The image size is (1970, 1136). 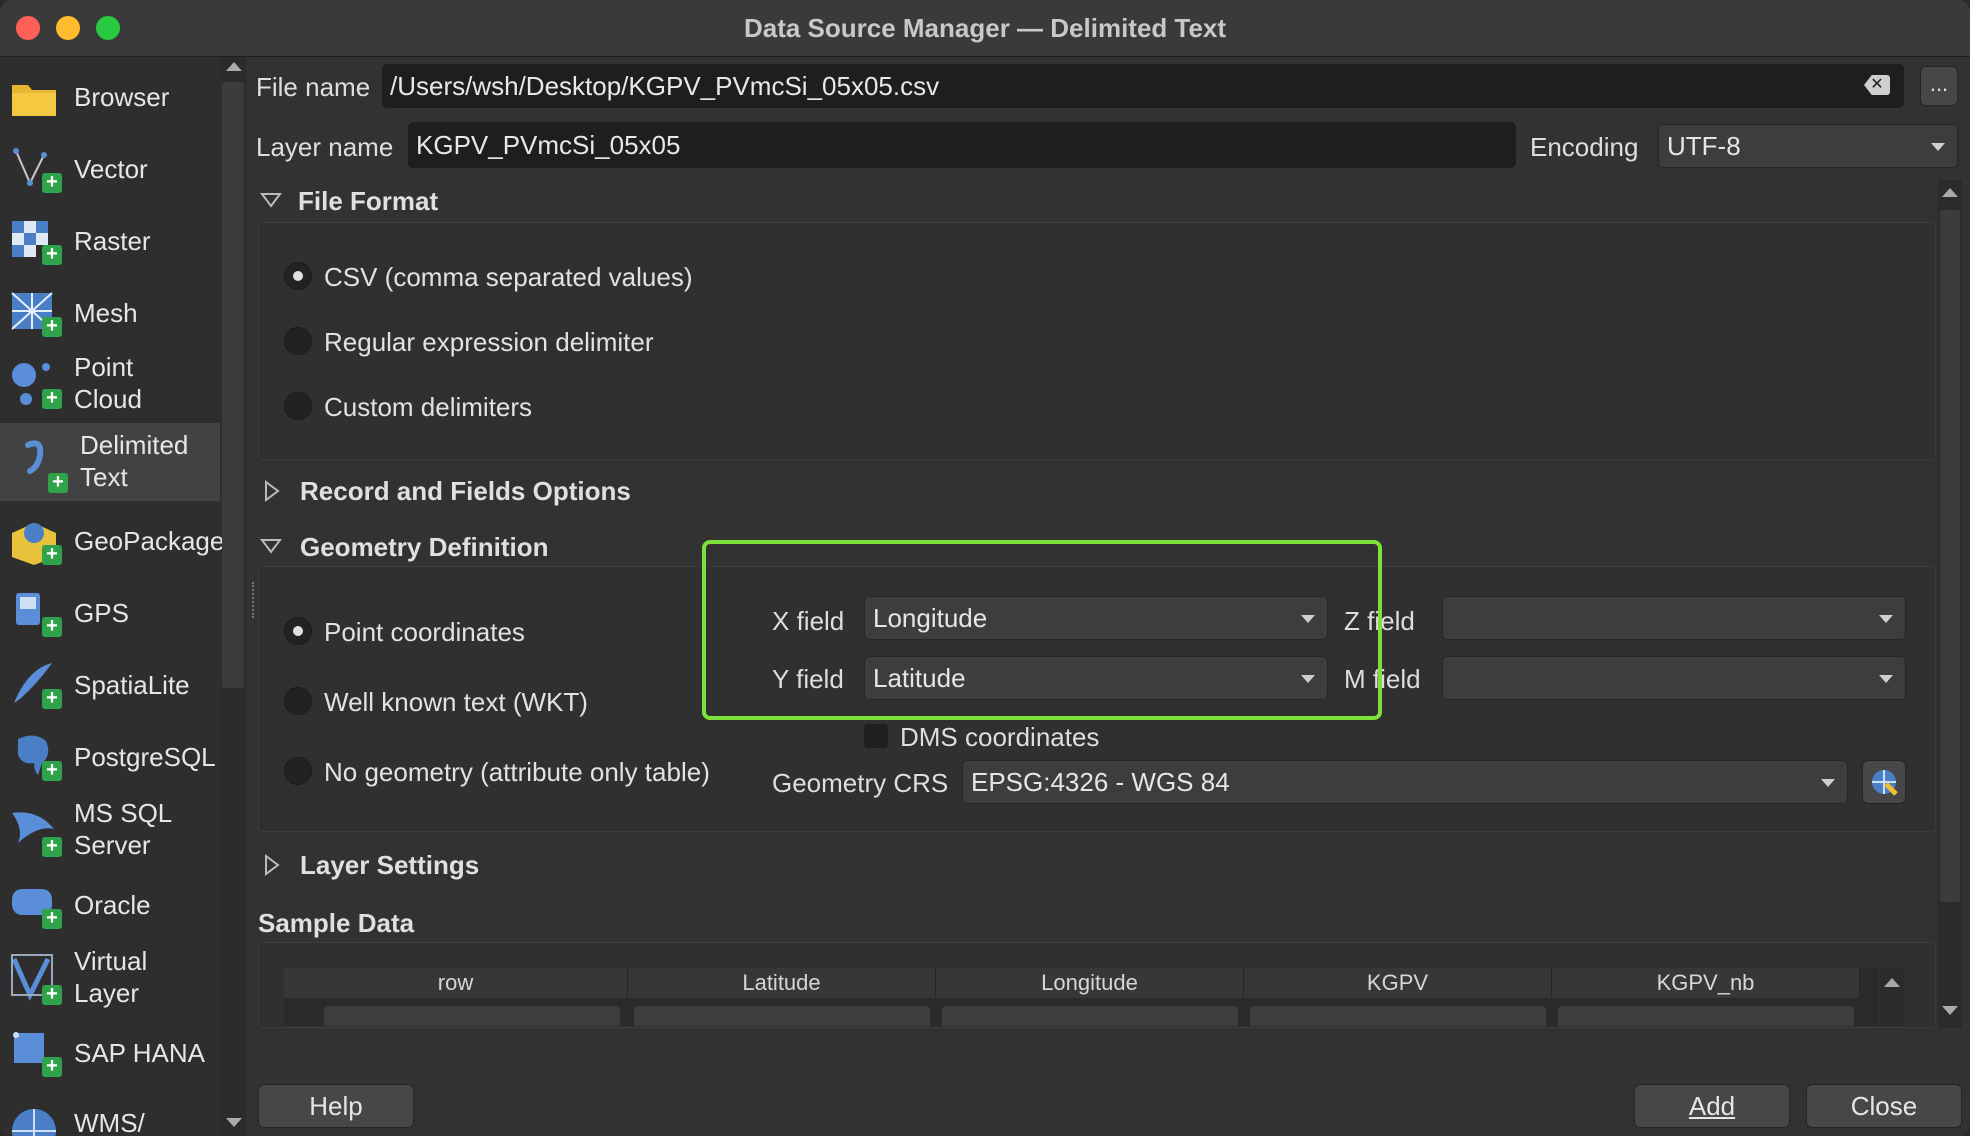 What do you see at coordinates (368, 201) in the screenshot?
I see `file-format-header: File Format` at bounding box center [368, 201].